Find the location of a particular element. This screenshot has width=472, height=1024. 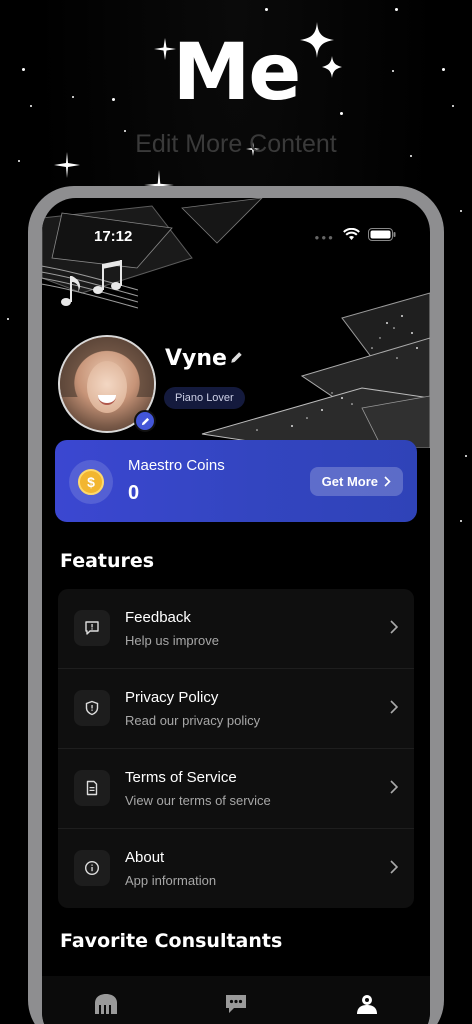

status-icons: ●●● is located at coordinates (355, 236).